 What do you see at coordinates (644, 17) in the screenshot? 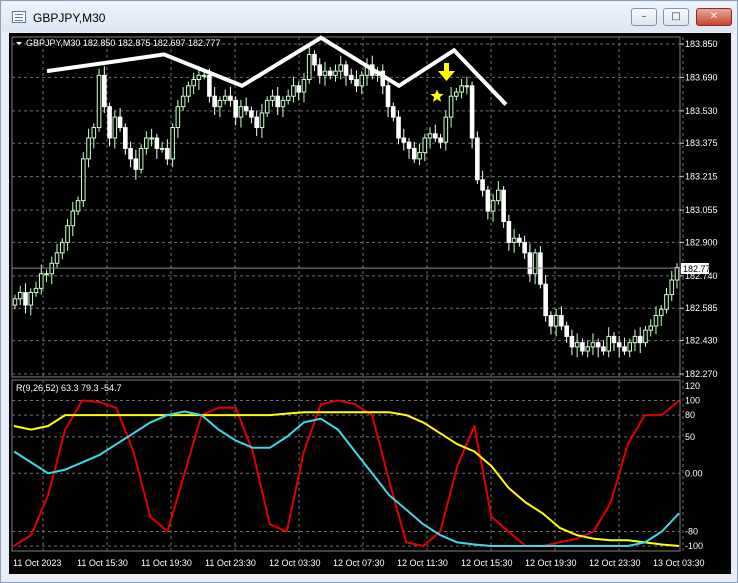
I see `minimize-button: –` at bounding box center [644, 17].